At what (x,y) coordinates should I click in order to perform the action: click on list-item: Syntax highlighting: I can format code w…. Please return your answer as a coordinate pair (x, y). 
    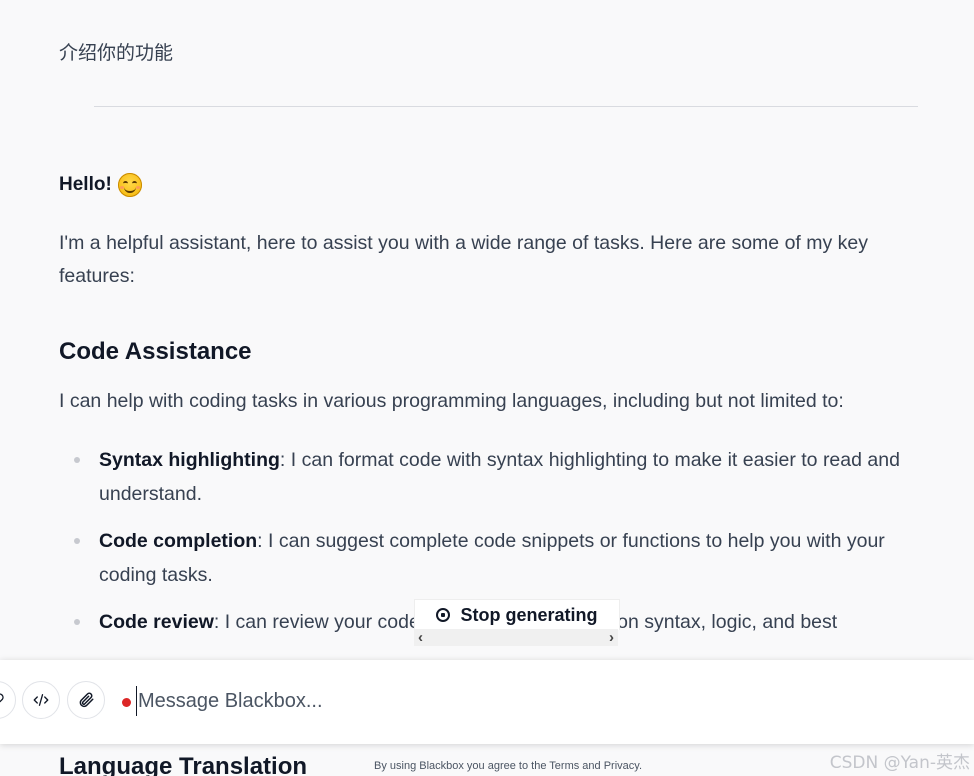
    Looking at the image, I should click on (489, 477).